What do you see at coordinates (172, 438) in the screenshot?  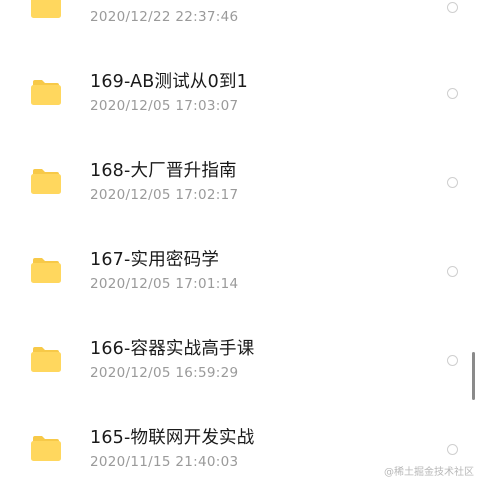 I see `folder-name: 165-物联网开发实战` at bounding box center [172, 438].